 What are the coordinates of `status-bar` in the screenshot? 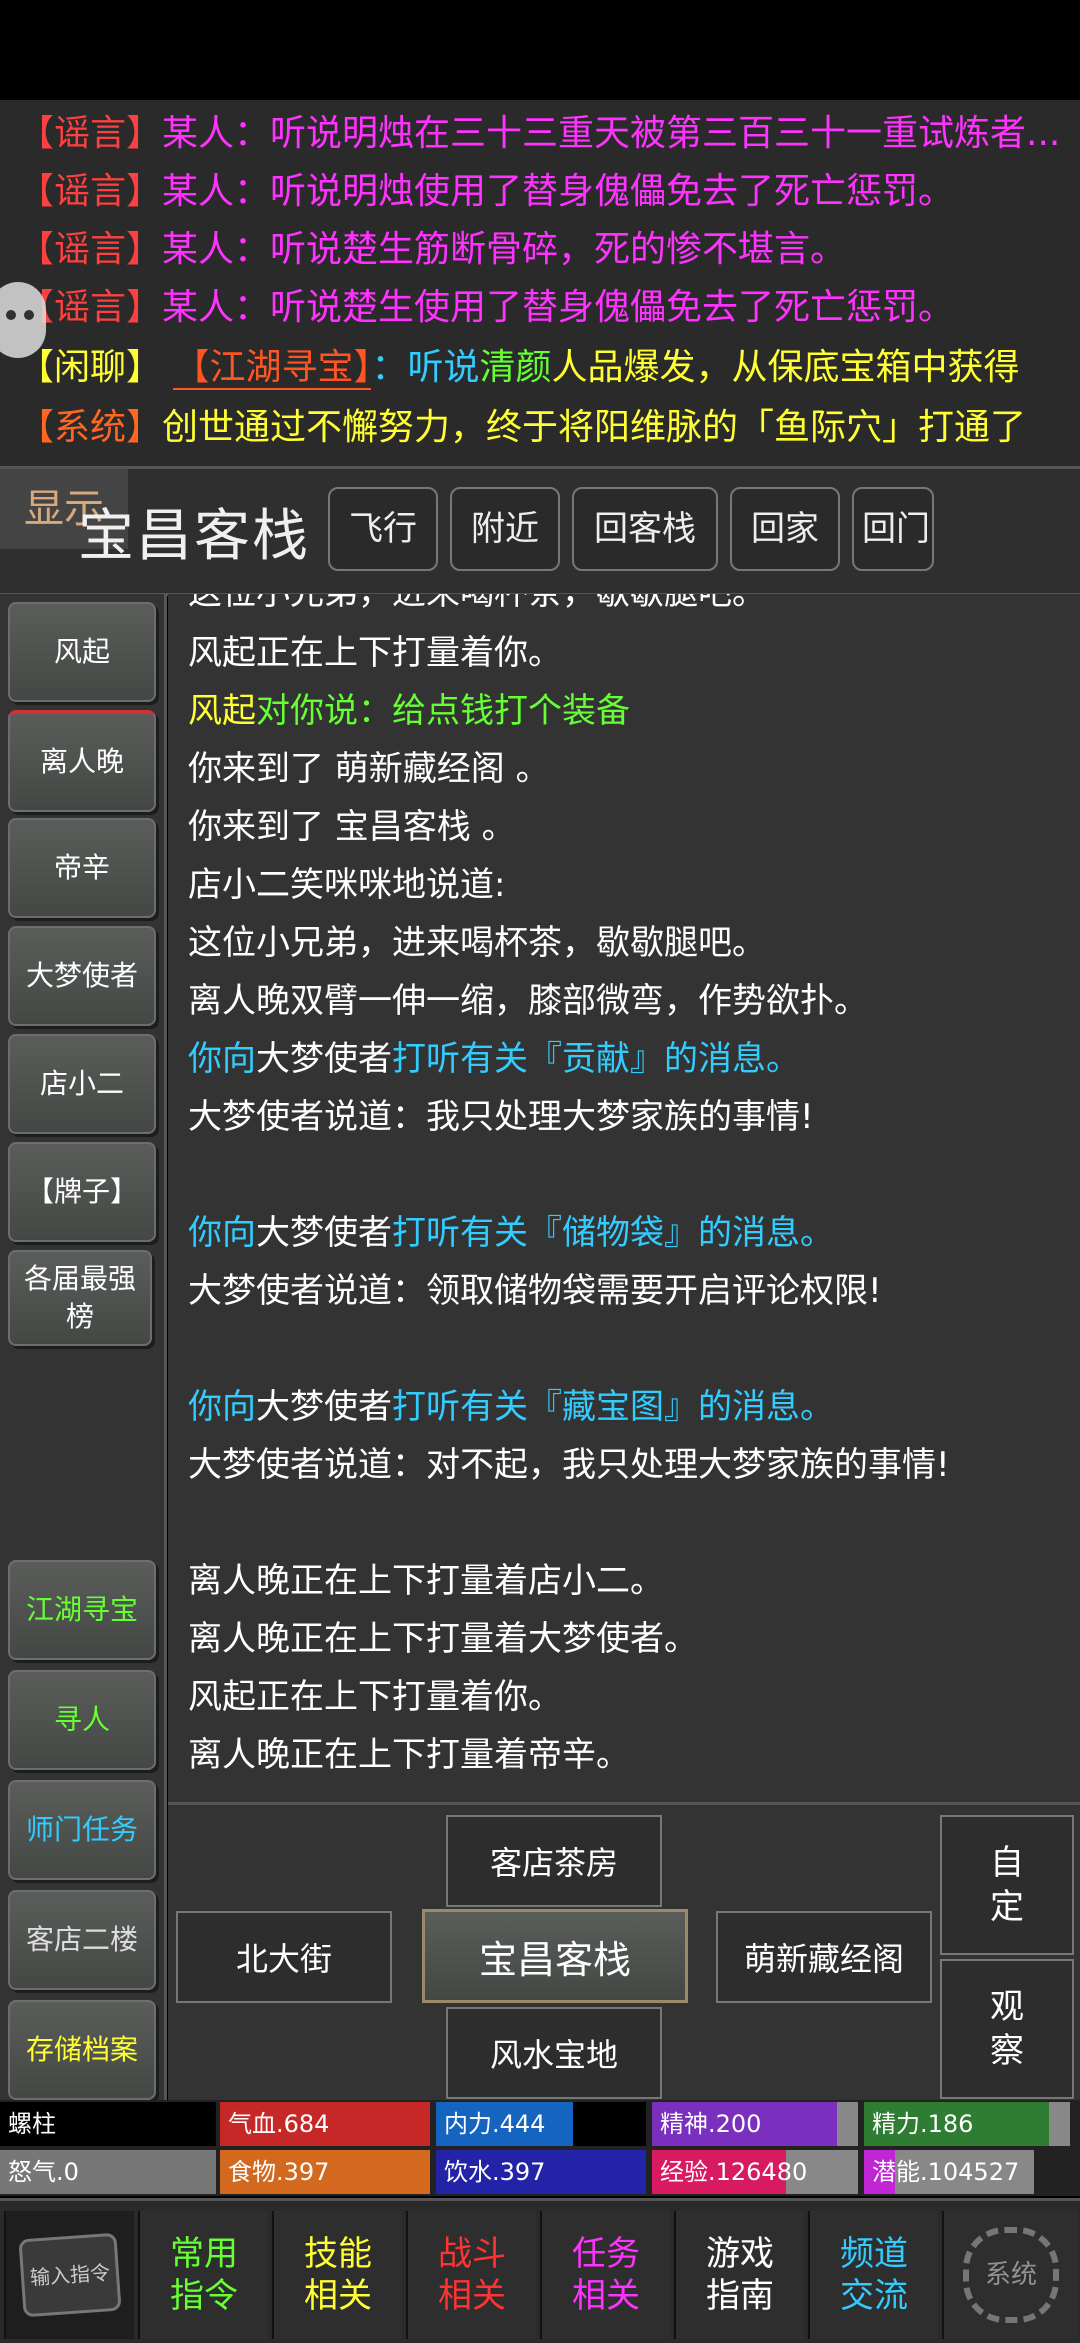 It's located at (540, 50).